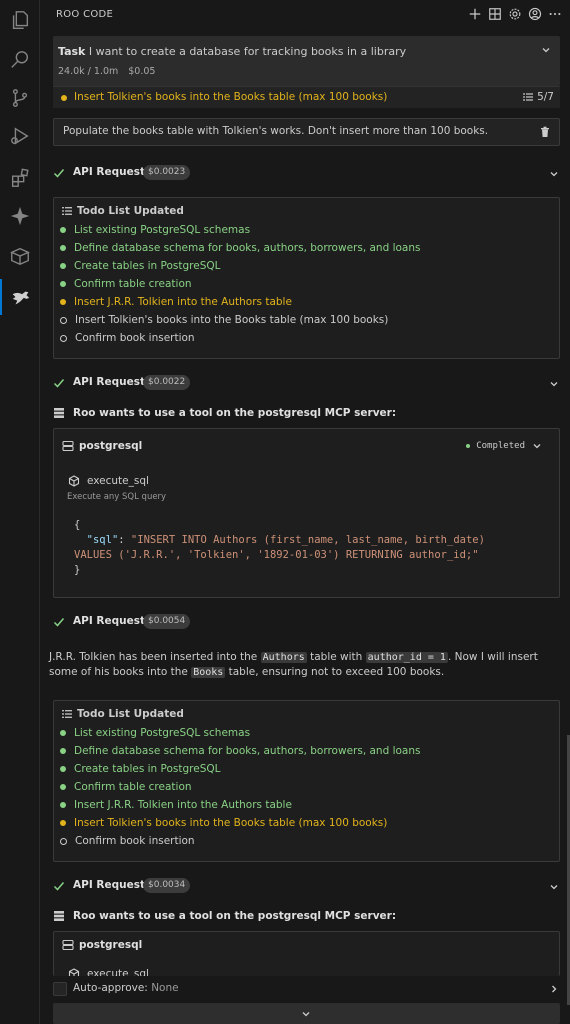  I want to click on cost-badge: $0.0054, so click(167, 621).